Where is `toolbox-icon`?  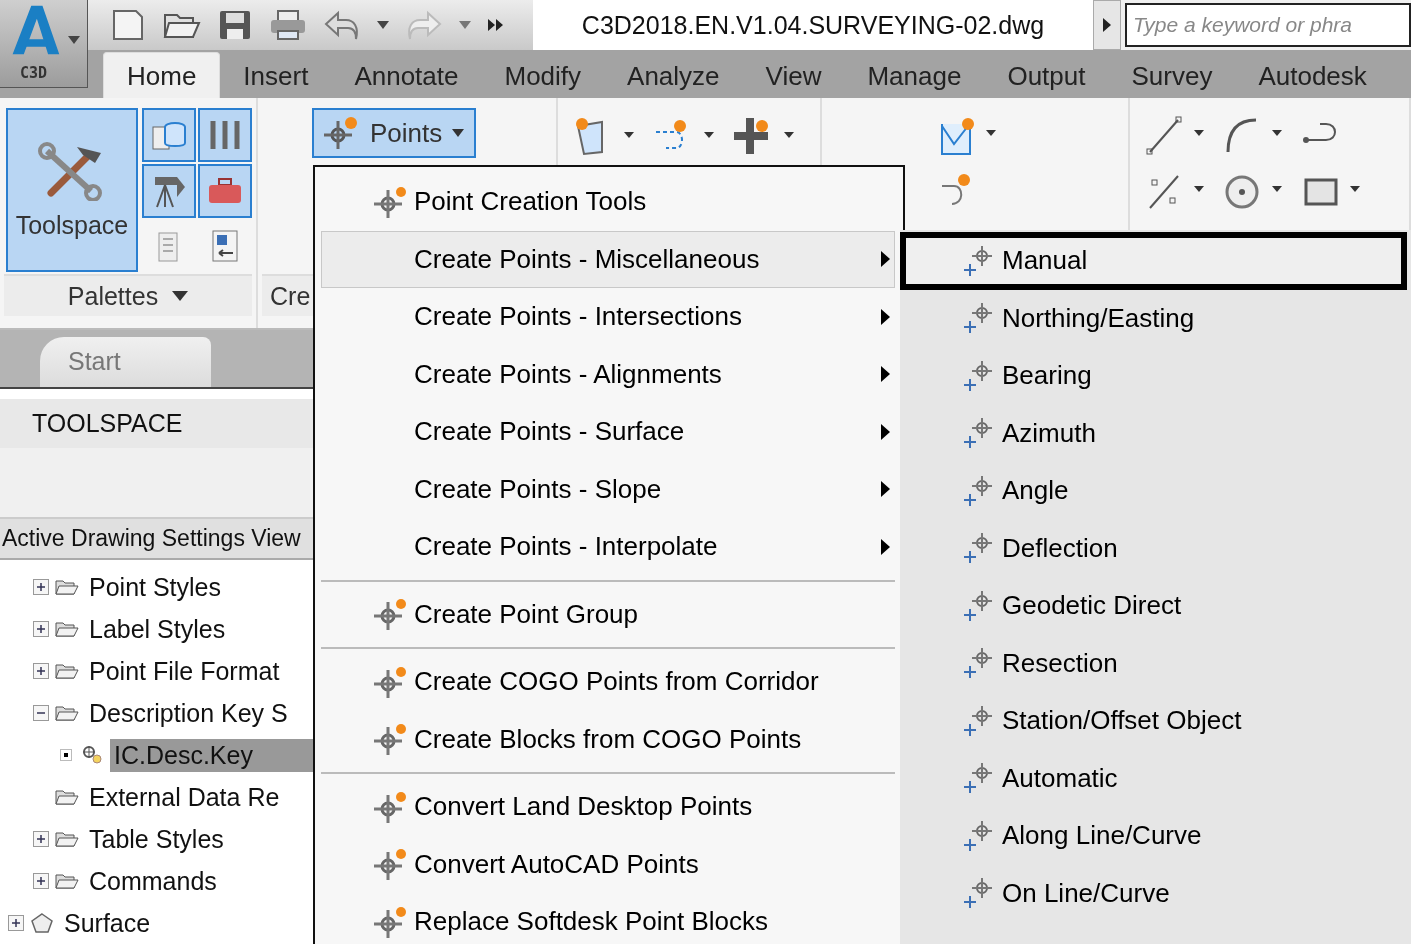
toolbox-icon is located at coordinates (225, 191).